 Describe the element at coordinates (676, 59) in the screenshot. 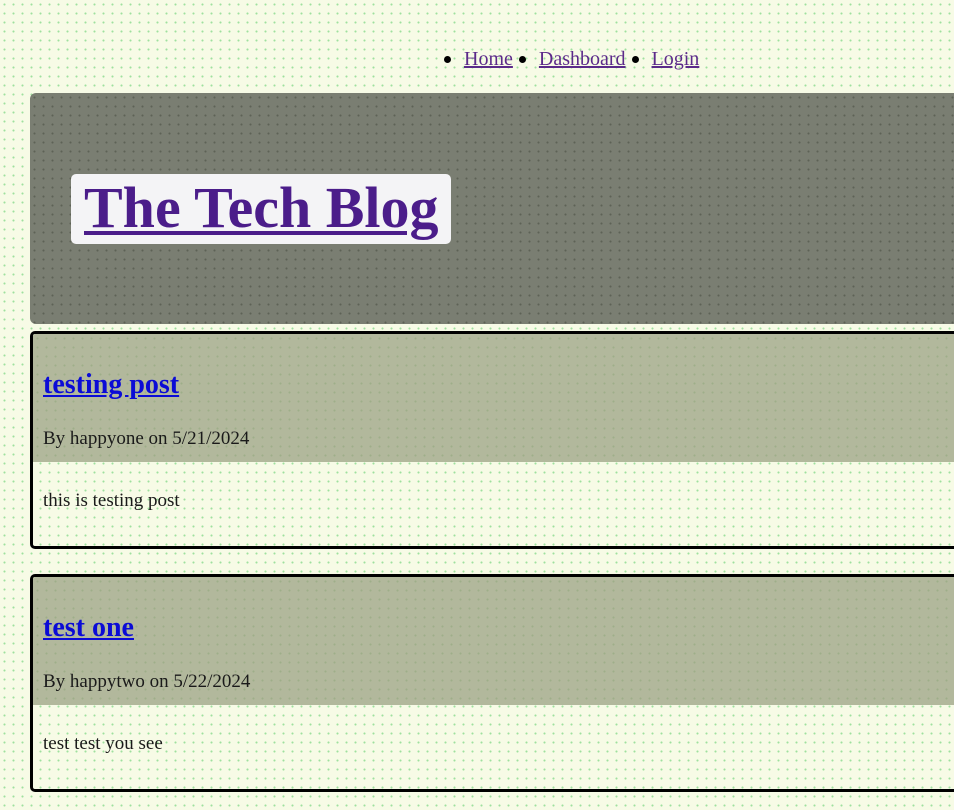

I see `login-link: Login` at that location.